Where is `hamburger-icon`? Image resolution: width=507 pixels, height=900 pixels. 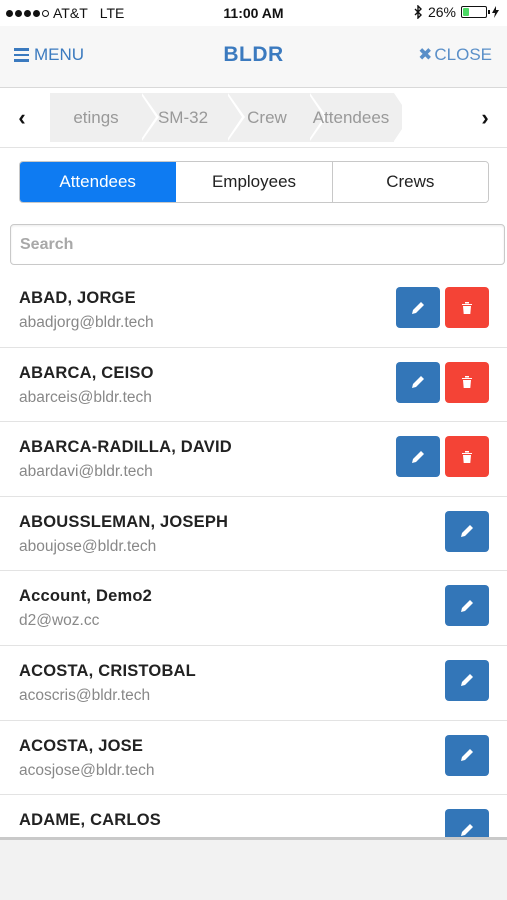
hamburger-icon is located at coordinates (21, 55).